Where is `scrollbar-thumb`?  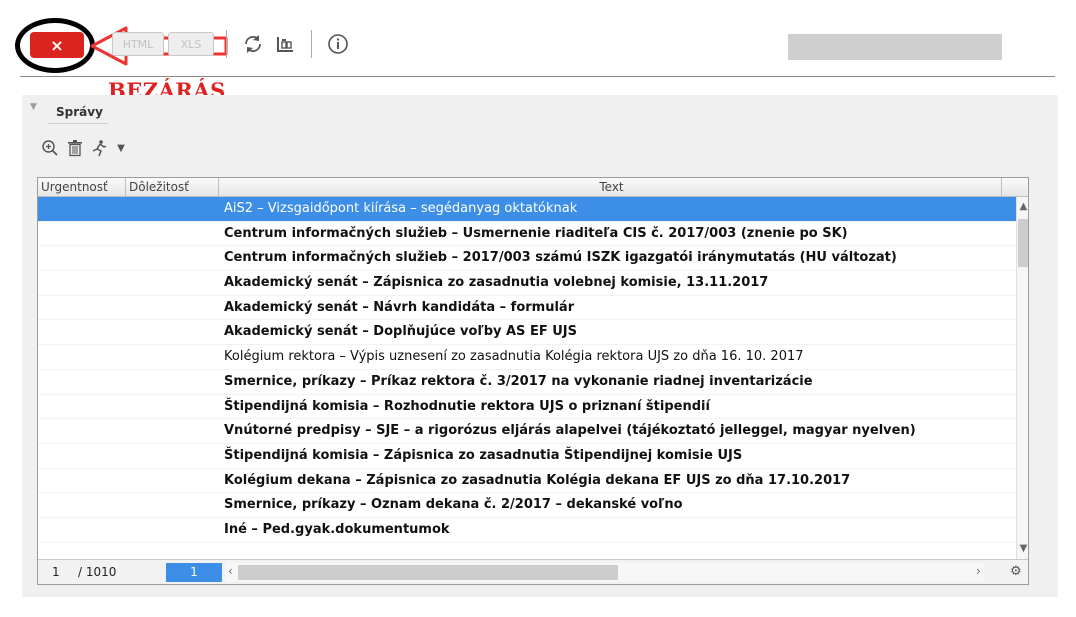
scrollbar-thumb is located at coordinates (1023, 243).